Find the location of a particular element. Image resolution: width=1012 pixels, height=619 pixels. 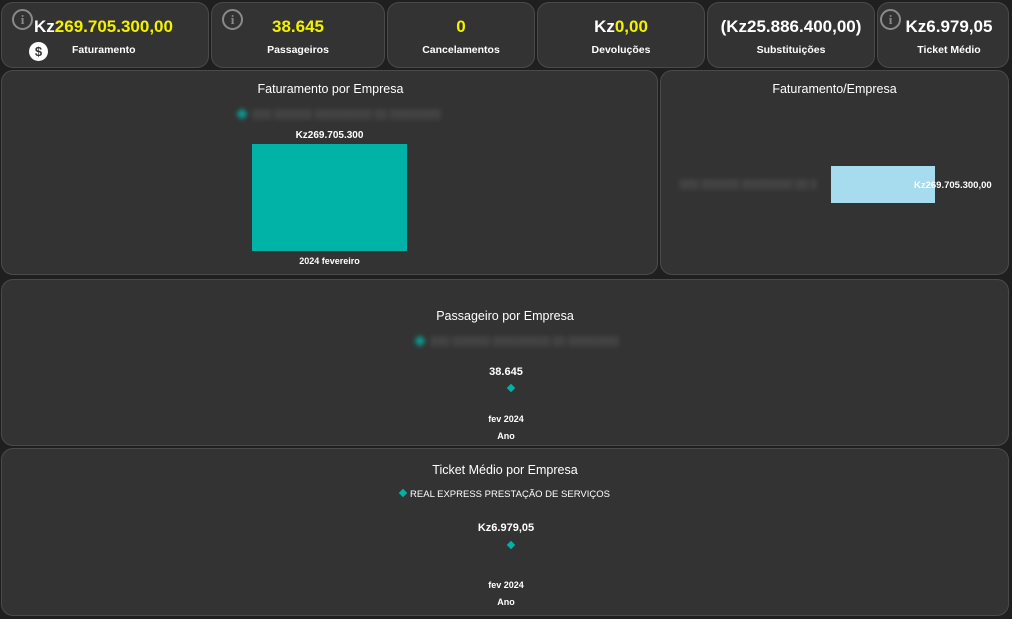

kpi-card-substituicoes: (Kz25.886.400,00) Substituições is located at coordinates (791, 35).